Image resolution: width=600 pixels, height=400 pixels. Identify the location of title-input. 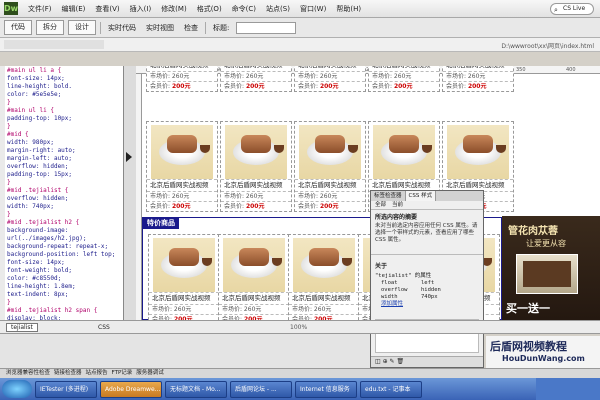
(266, 27).